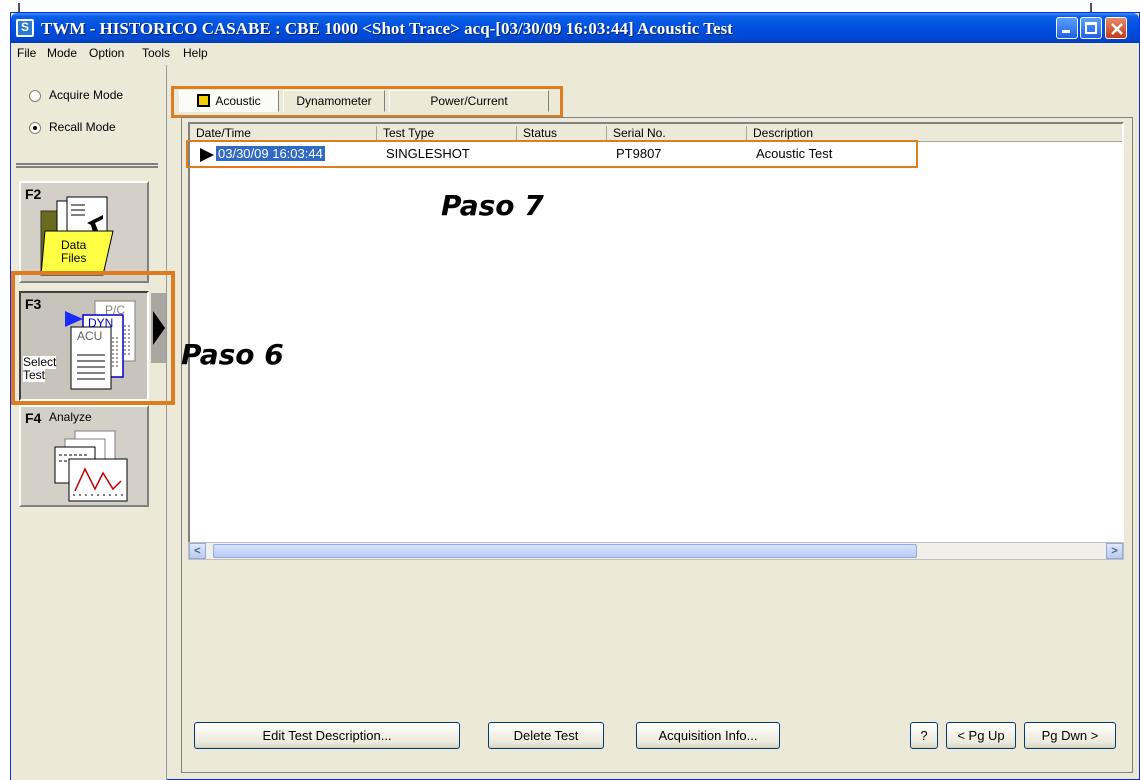 The image size is (1140, 780). Describe the element at coordinates (492, 205) in the screenshot. I see `paso7-annotation: Paso 7` at that location.